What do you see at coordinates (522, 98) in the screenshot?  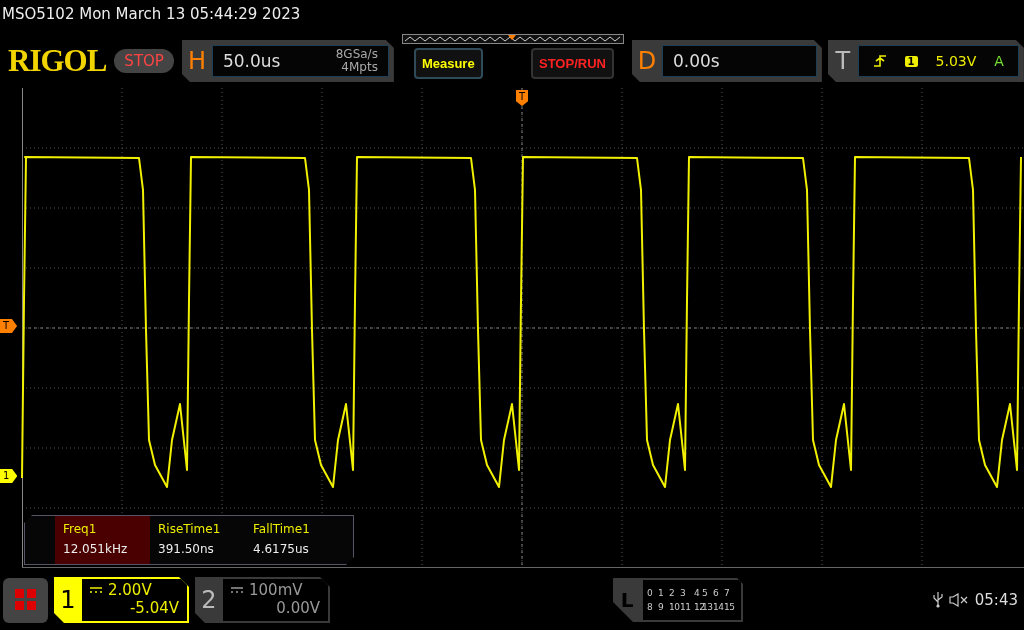 I see `trigger-position-marker: T` at bounding box center [522, 98].